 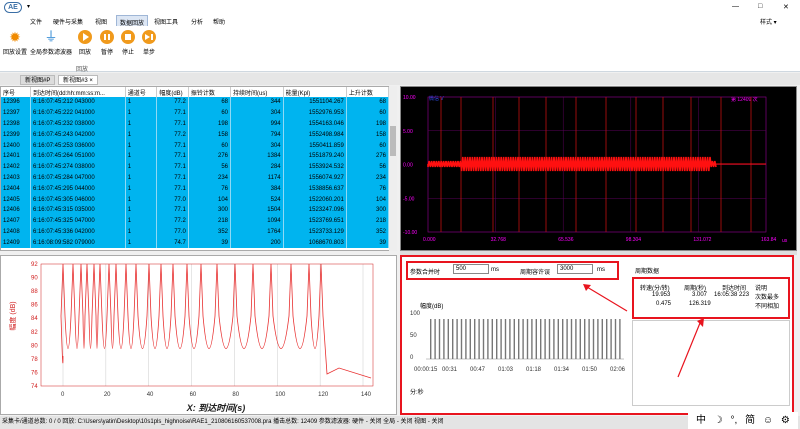 What do you see at coordinates (315, 221) in the screenshot?
I see `table-cell: 1523769.651` at bounding box center [315, 221].